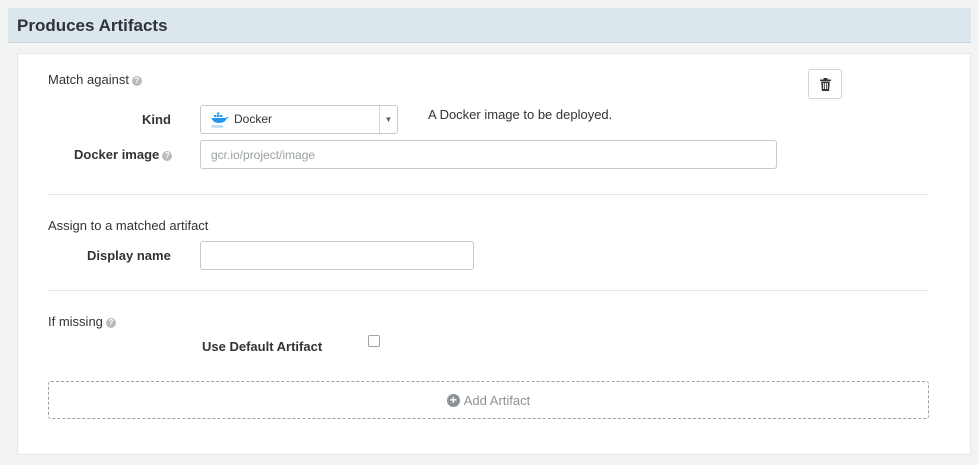  What do you see at coordinates (88, 79) in the screenshot?
I see `match-against-text: Match against` at bounding box center [88, 79].